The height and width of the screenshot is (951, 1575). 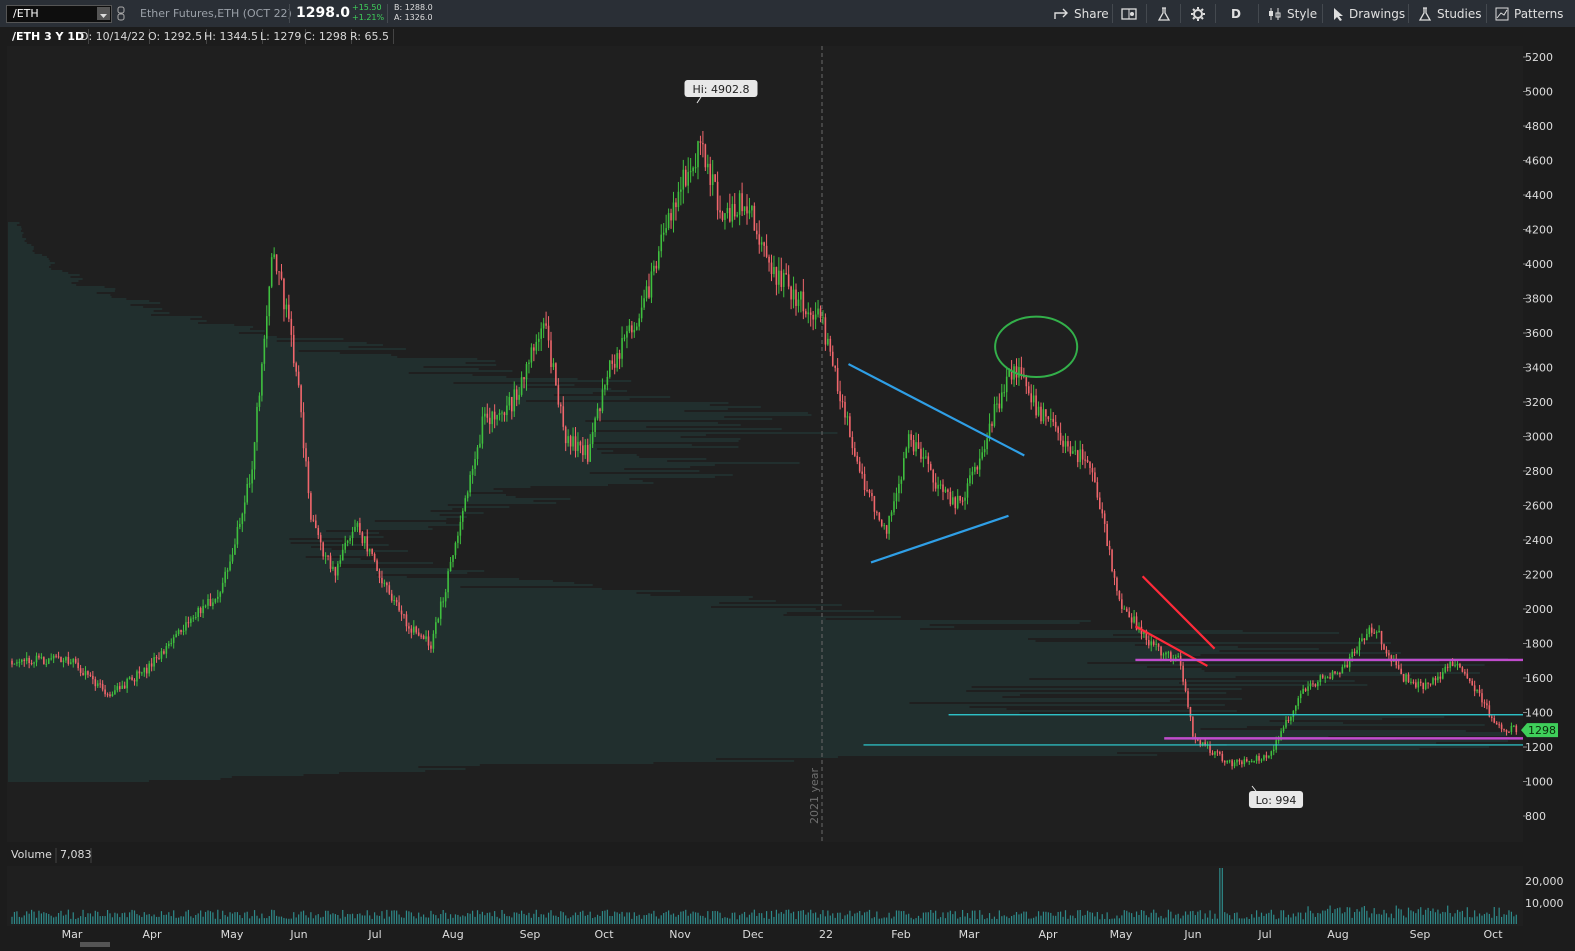 What do you see at coordinates (59, 14) in the screenshot?
I see `symbol-input: /ETH` at bounding box center [59, 14].